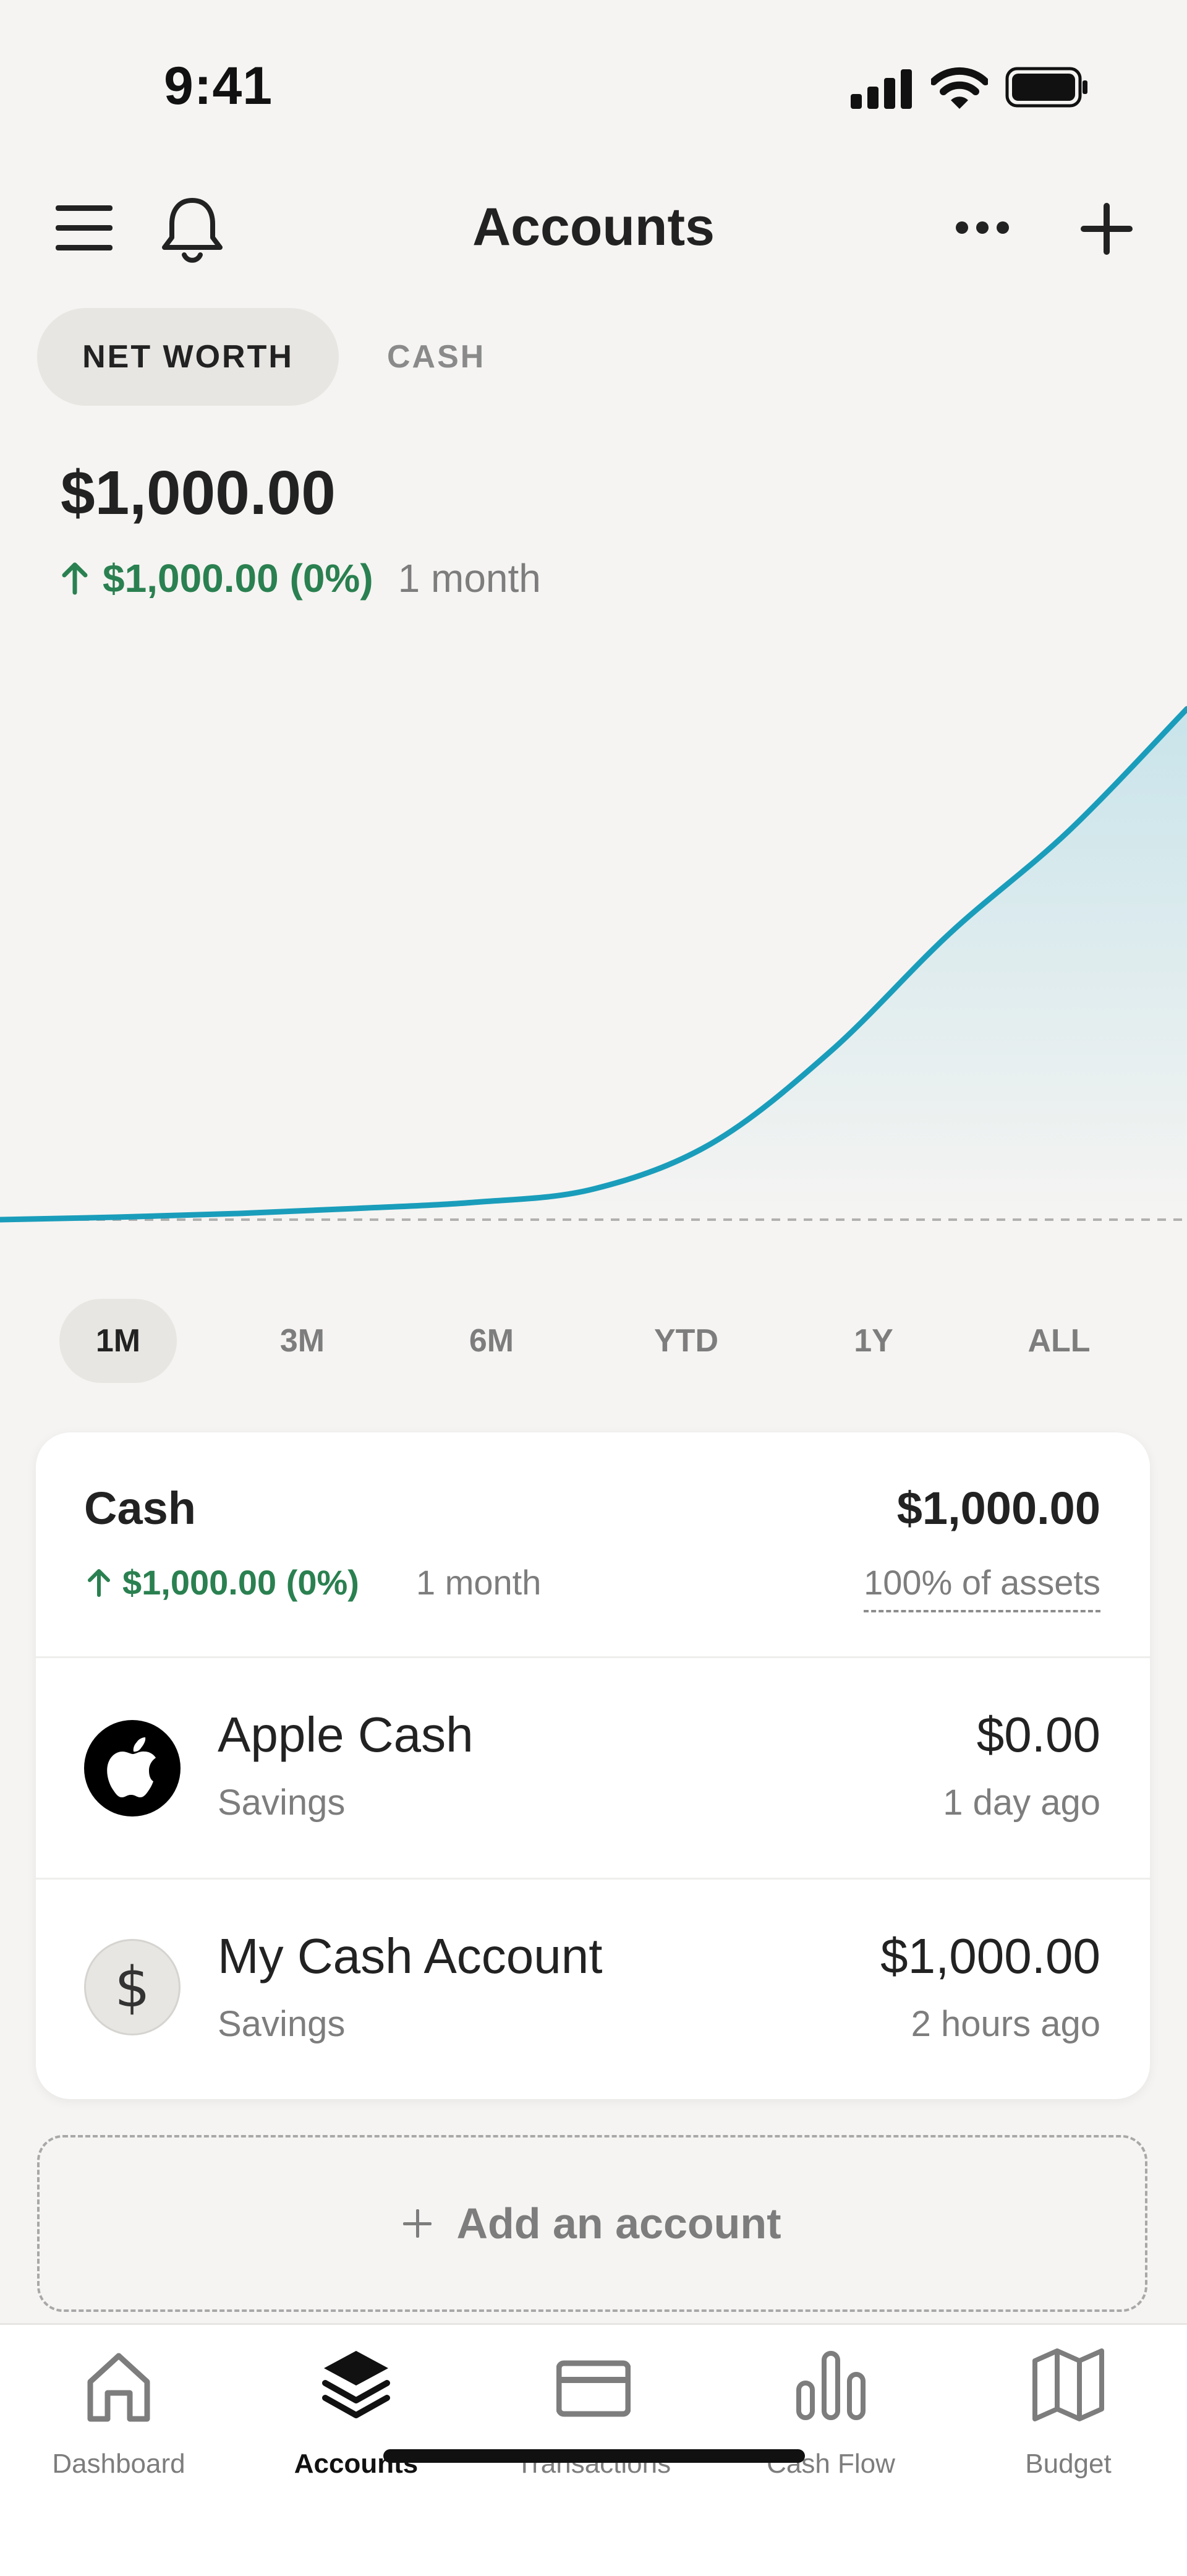 This screenshot has width=1187, height=2576. Describe the element at coordinates (492, 1341) in the screenshot. I see `range-6m: 6M` at that location.